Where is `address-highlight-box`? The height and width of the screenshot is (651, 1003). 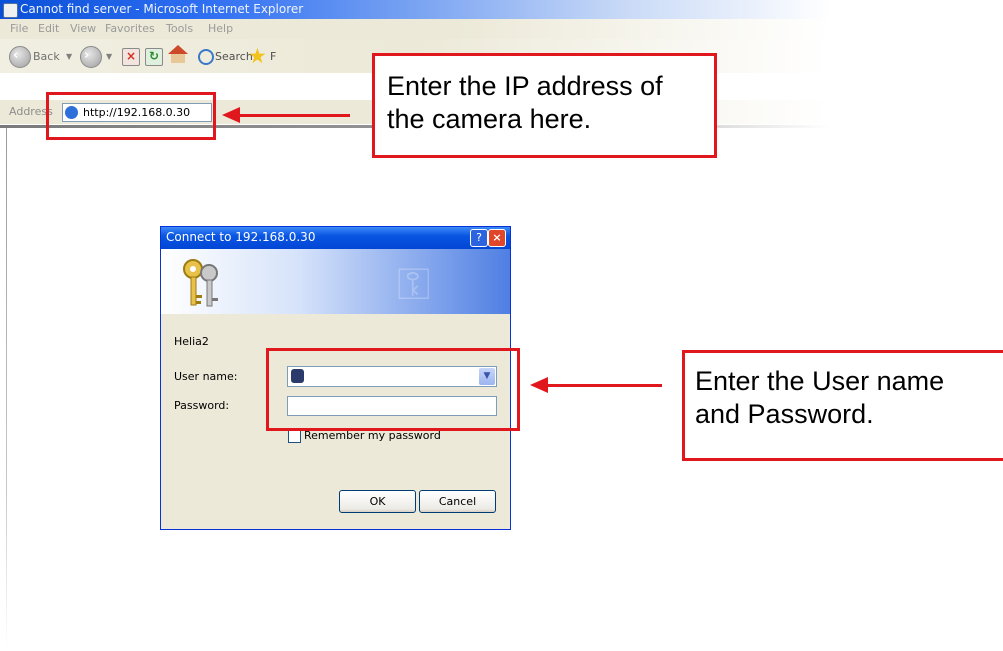
address-highlight-box is located at coordinates (131, 116).